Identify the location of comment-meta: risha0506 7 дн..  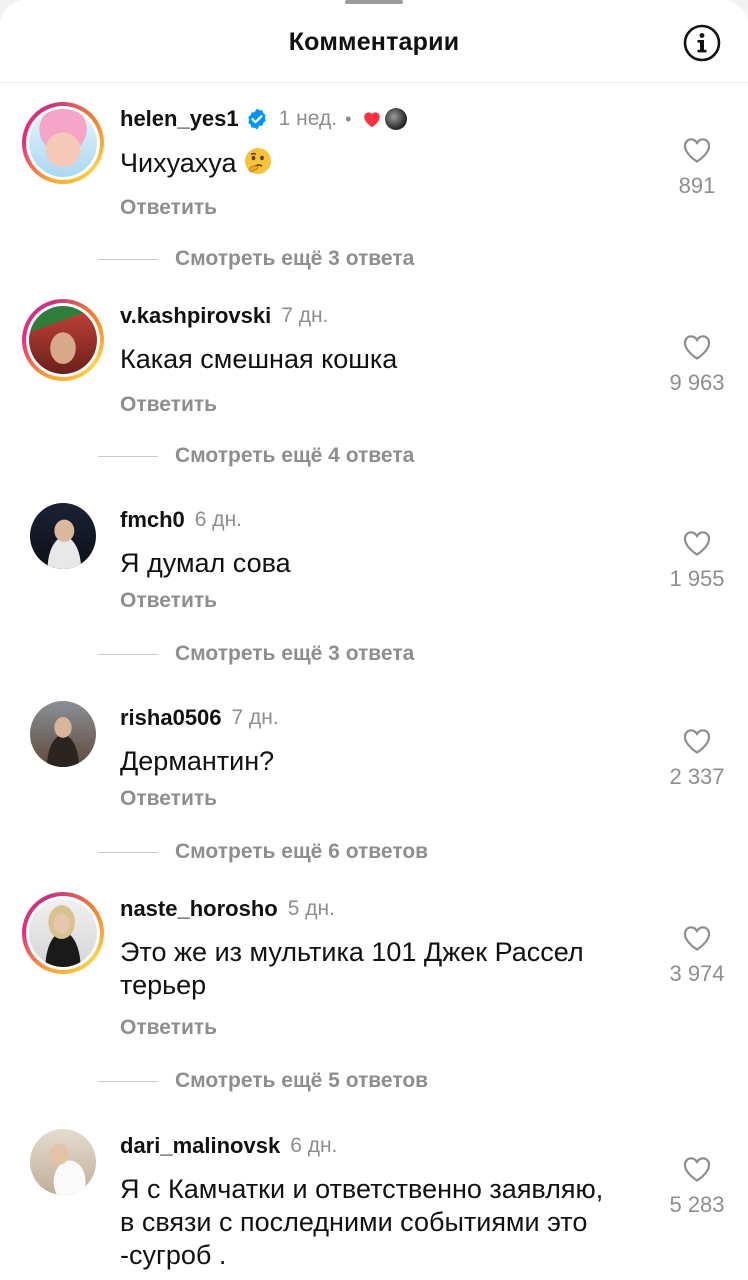
(199, 720).